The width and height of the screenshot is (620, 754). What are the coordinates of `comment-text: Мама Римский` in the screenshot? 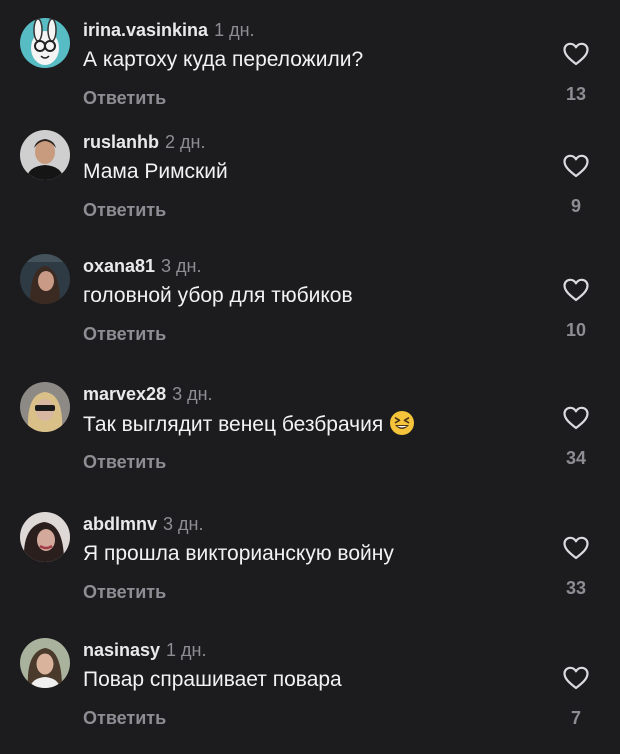 It's located at (155, 171).